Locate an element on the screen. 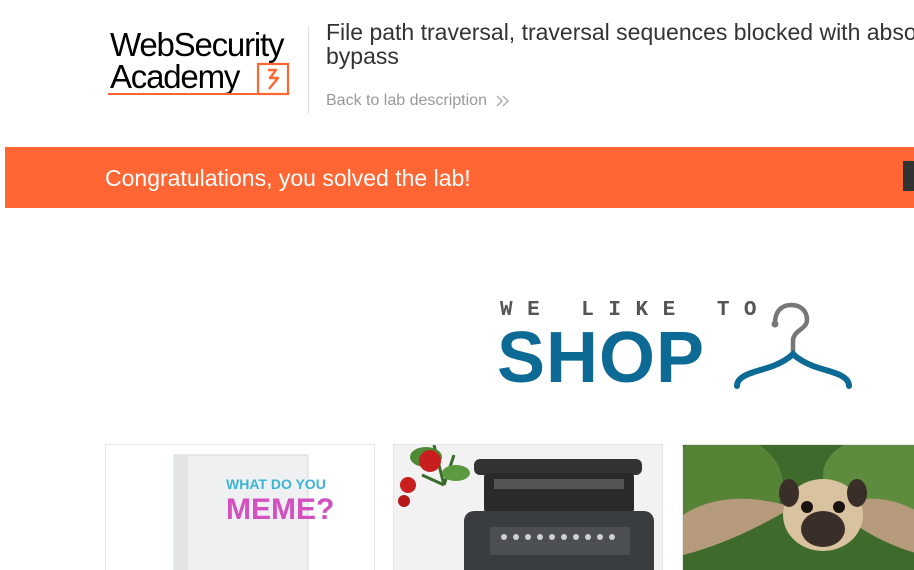 The image size is (914, 570). banner-action-edge is located at coordinates (908, 176).